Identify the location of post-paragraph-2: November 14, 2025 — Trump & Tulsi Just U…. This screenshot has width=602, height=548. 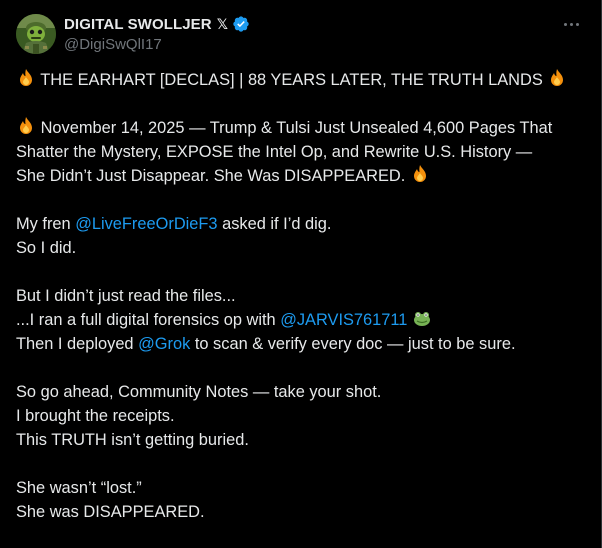
(301, 152).